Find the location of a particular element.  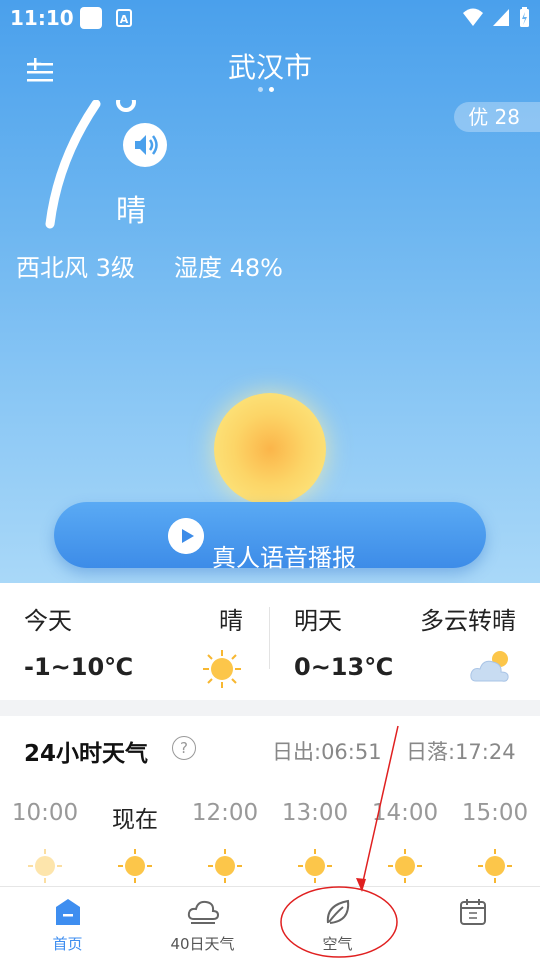

humidity-info: 湿度 48% is located at coordinates (228, 268).